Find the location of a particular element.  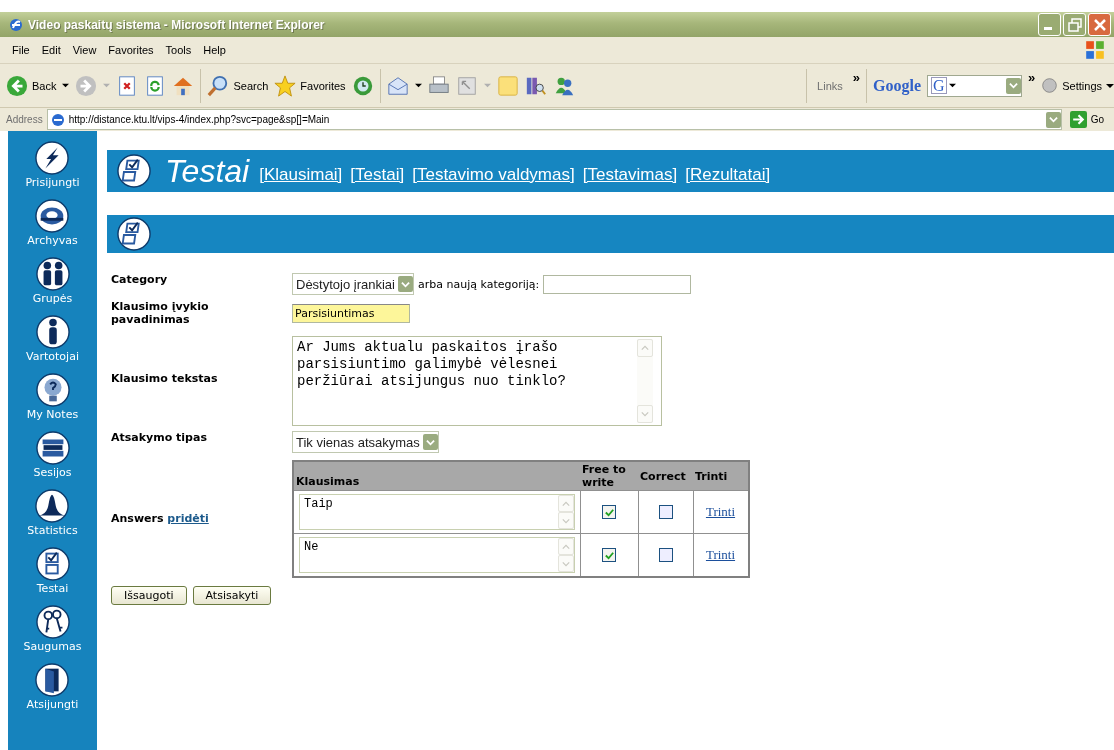

menu-item: Edit is located at coordinates (51, 50).